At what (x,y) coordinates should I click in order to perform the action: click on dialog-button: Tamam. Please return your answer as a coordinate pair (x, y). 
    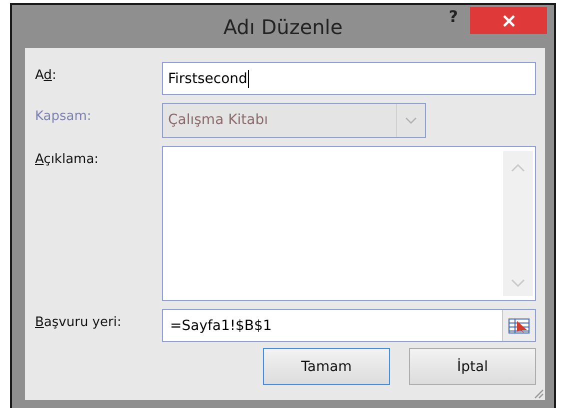
    Looking at the image, I should click on (326, 366).